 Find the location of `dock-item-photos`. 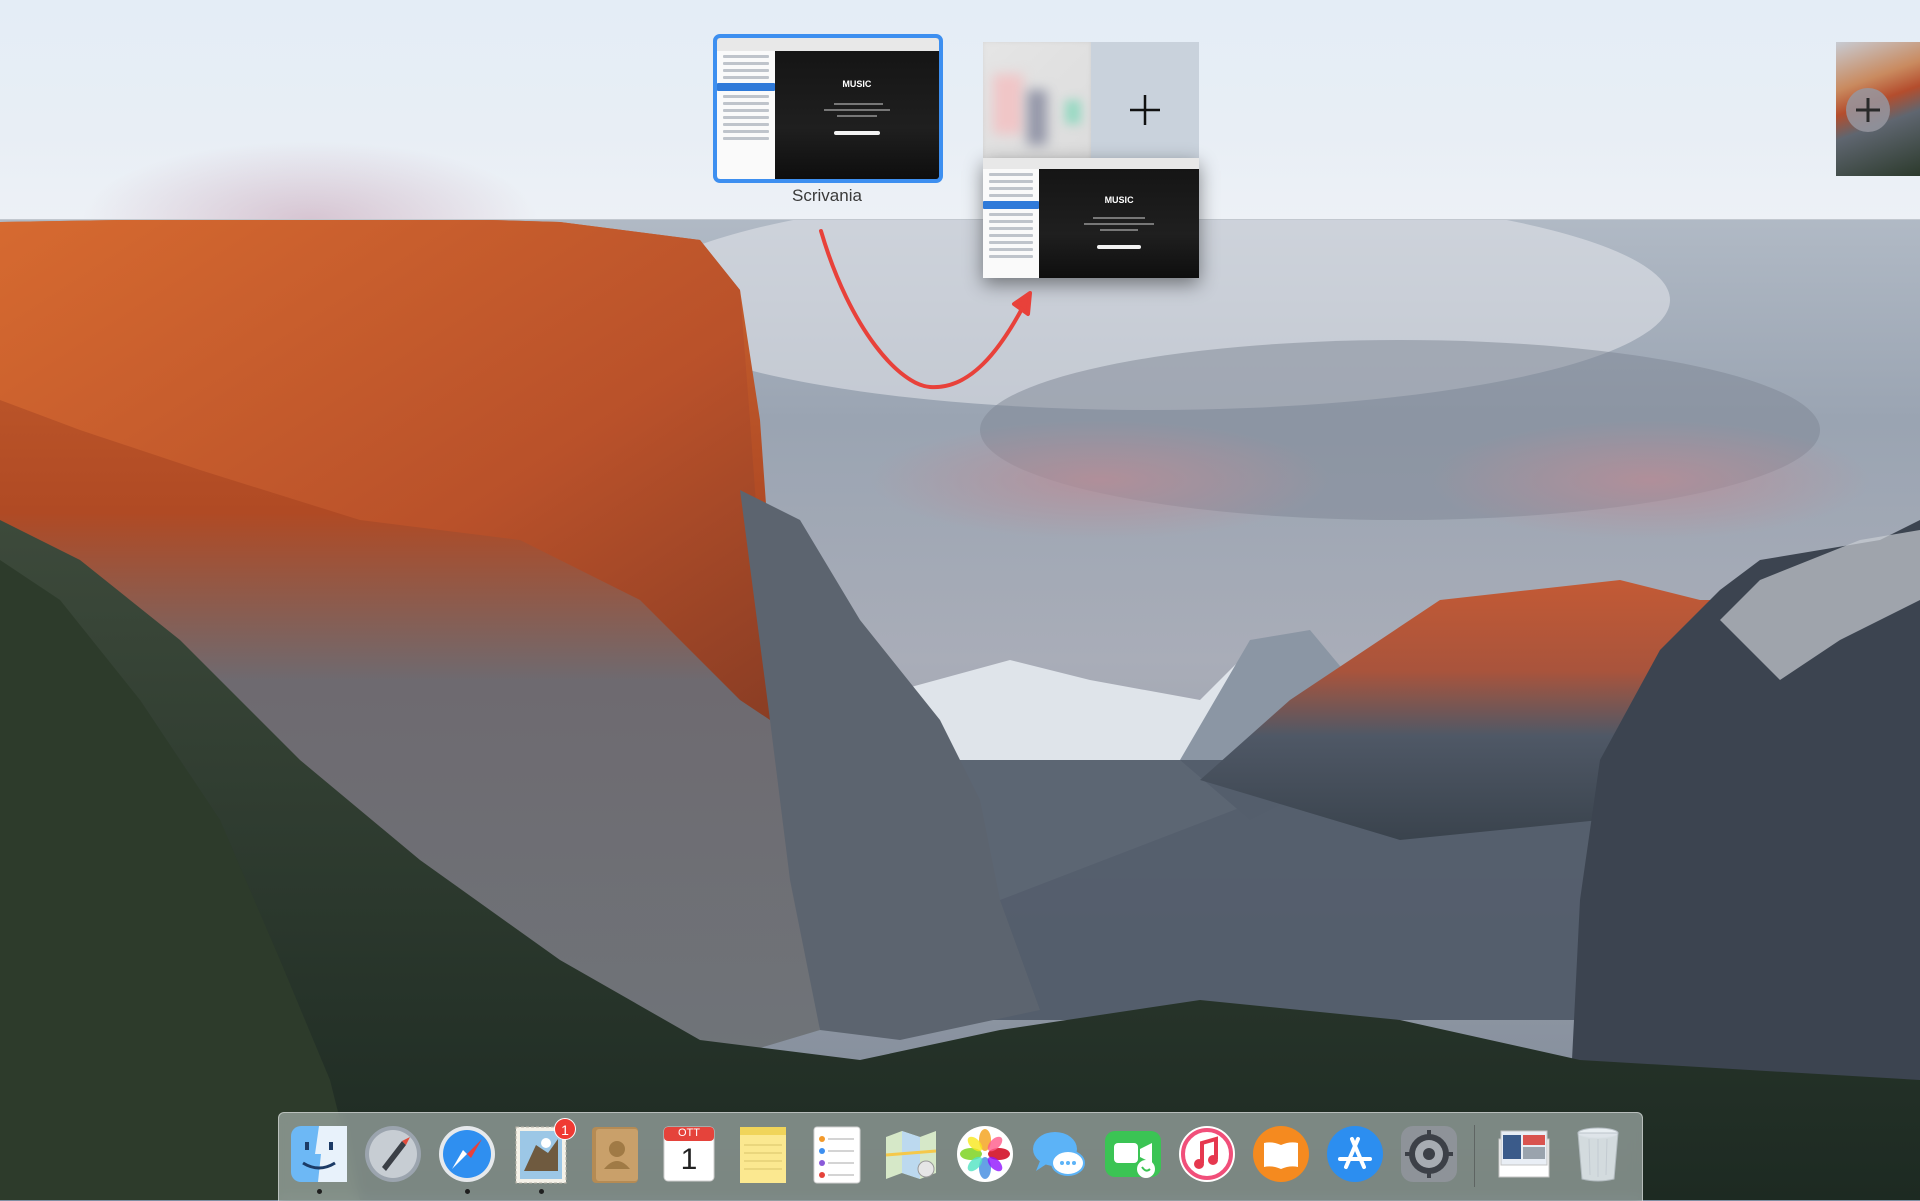

dock-item-photos is located at coordinates (985, 1154).